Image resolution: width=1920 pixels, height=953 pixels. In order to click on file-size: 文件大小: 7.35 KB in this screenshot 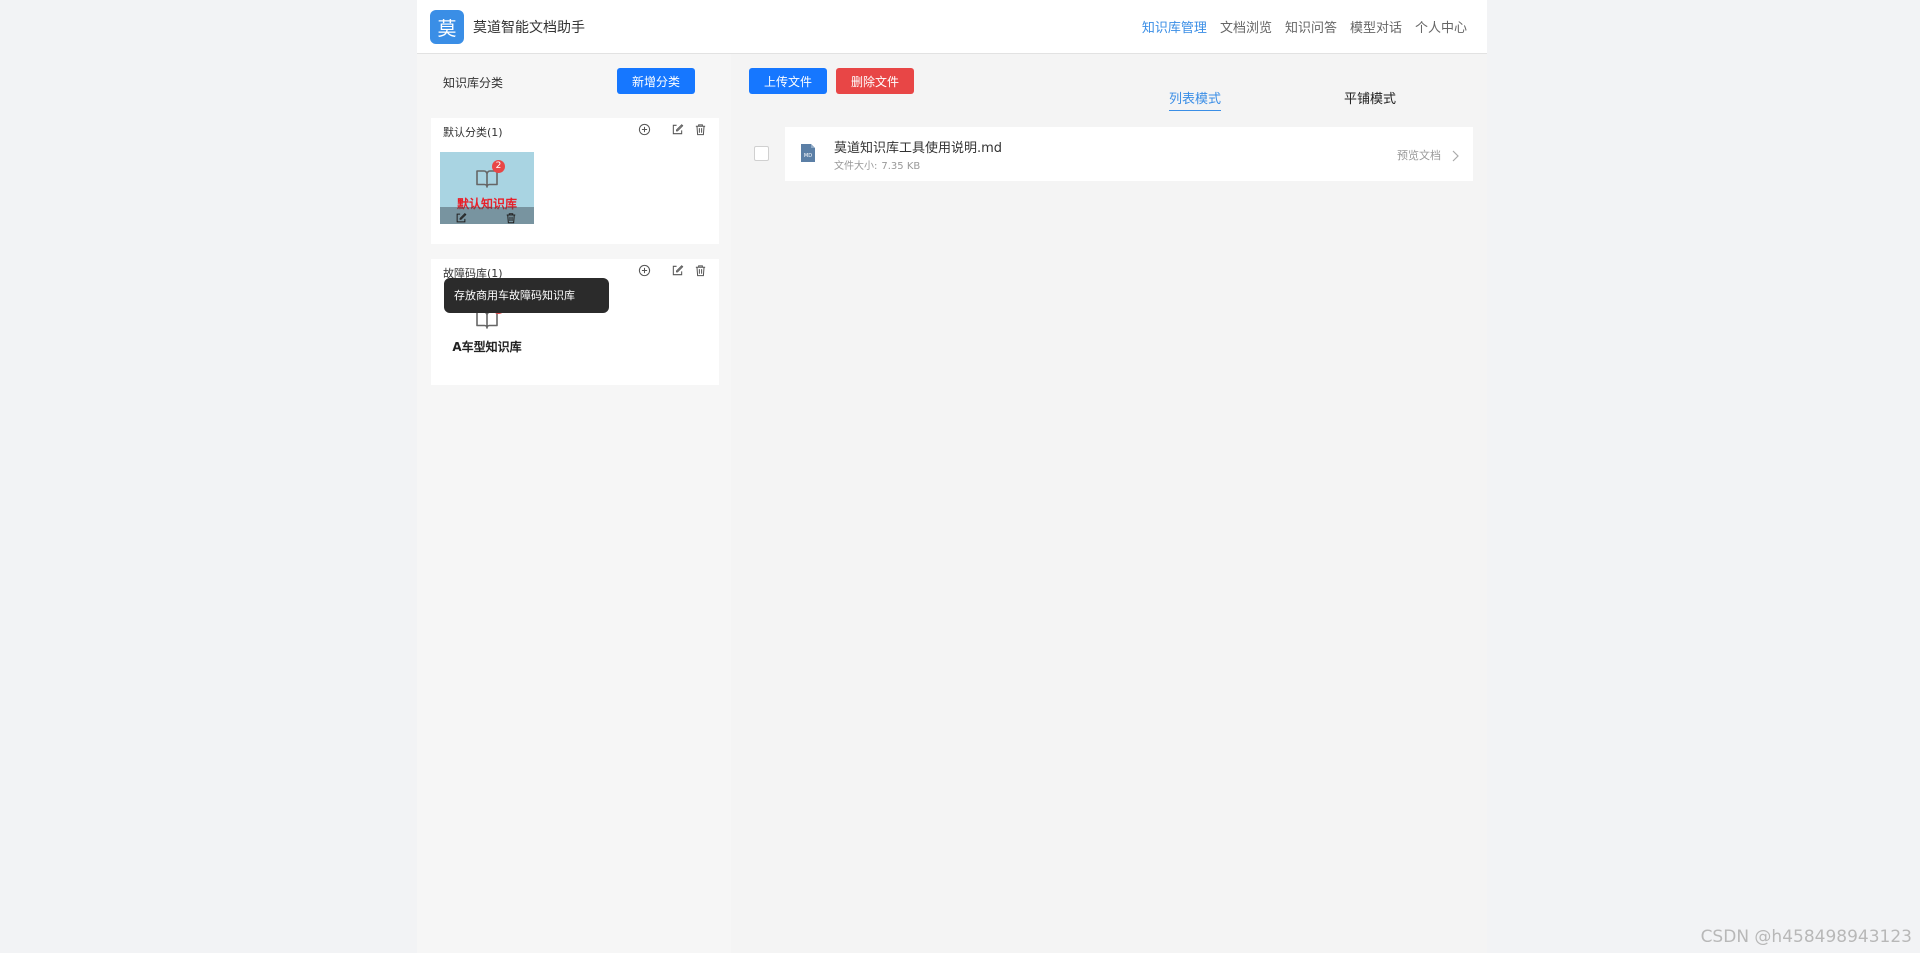, I will do `click(877, 164)`.